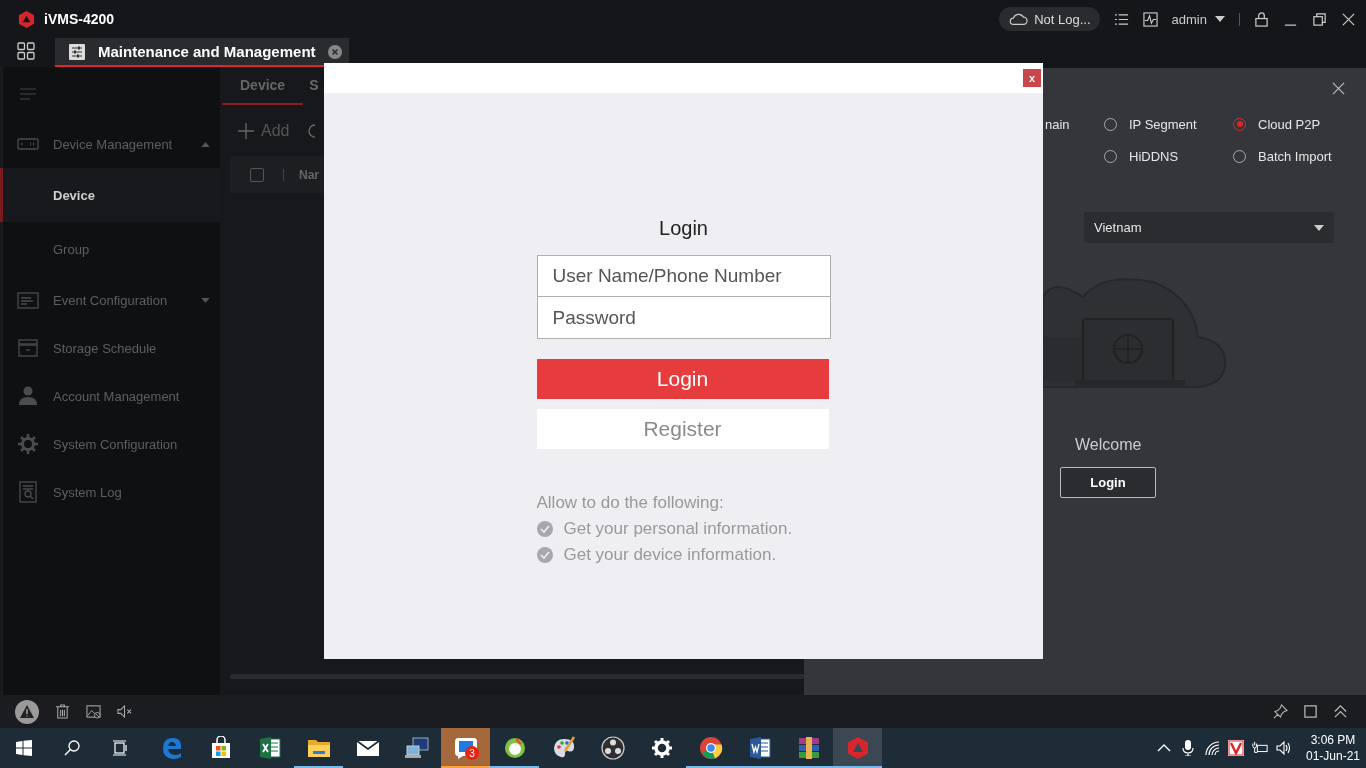 This screenshot has height=768, width=1366. What do you see at coordinates (311, 86) in the screenshot?
I see `content-tab: S` at bounding box center [311, 86].